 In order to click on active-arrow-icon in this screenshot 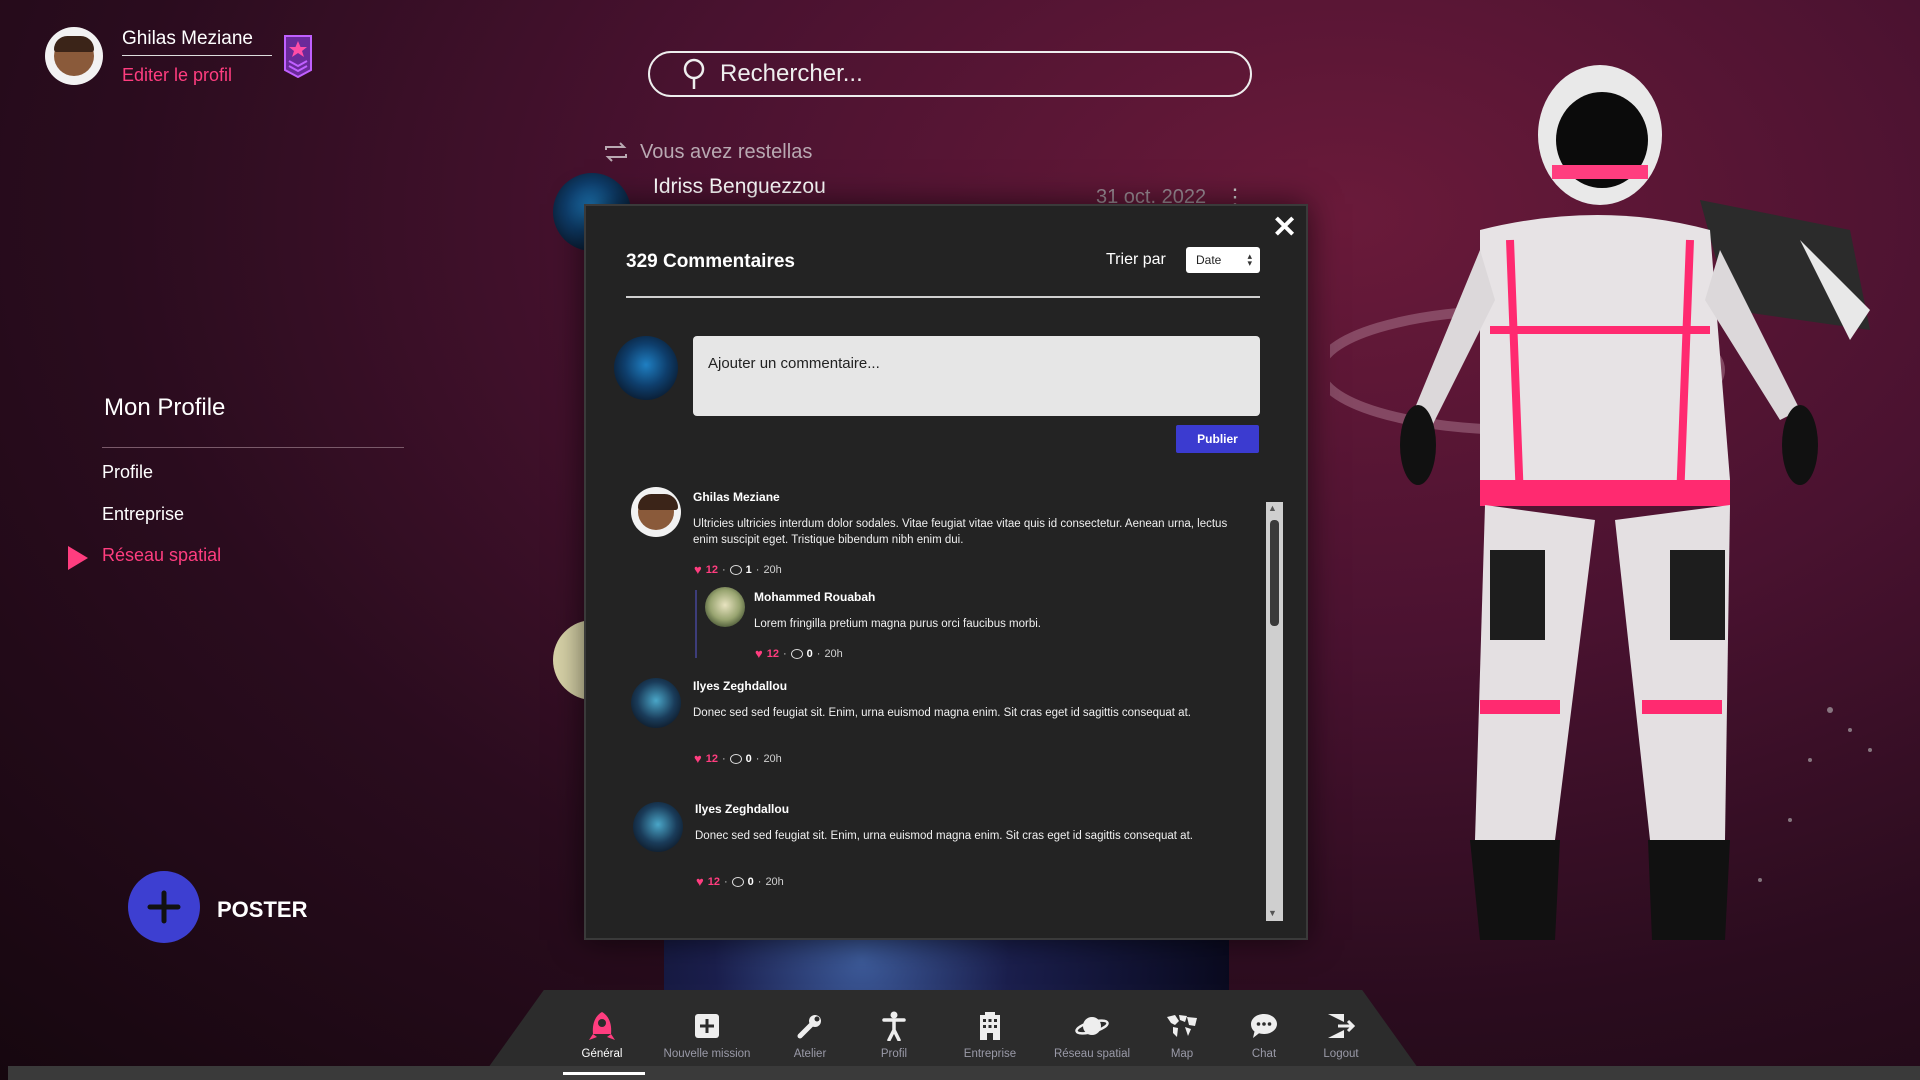, I will do `click(78, 558)`.